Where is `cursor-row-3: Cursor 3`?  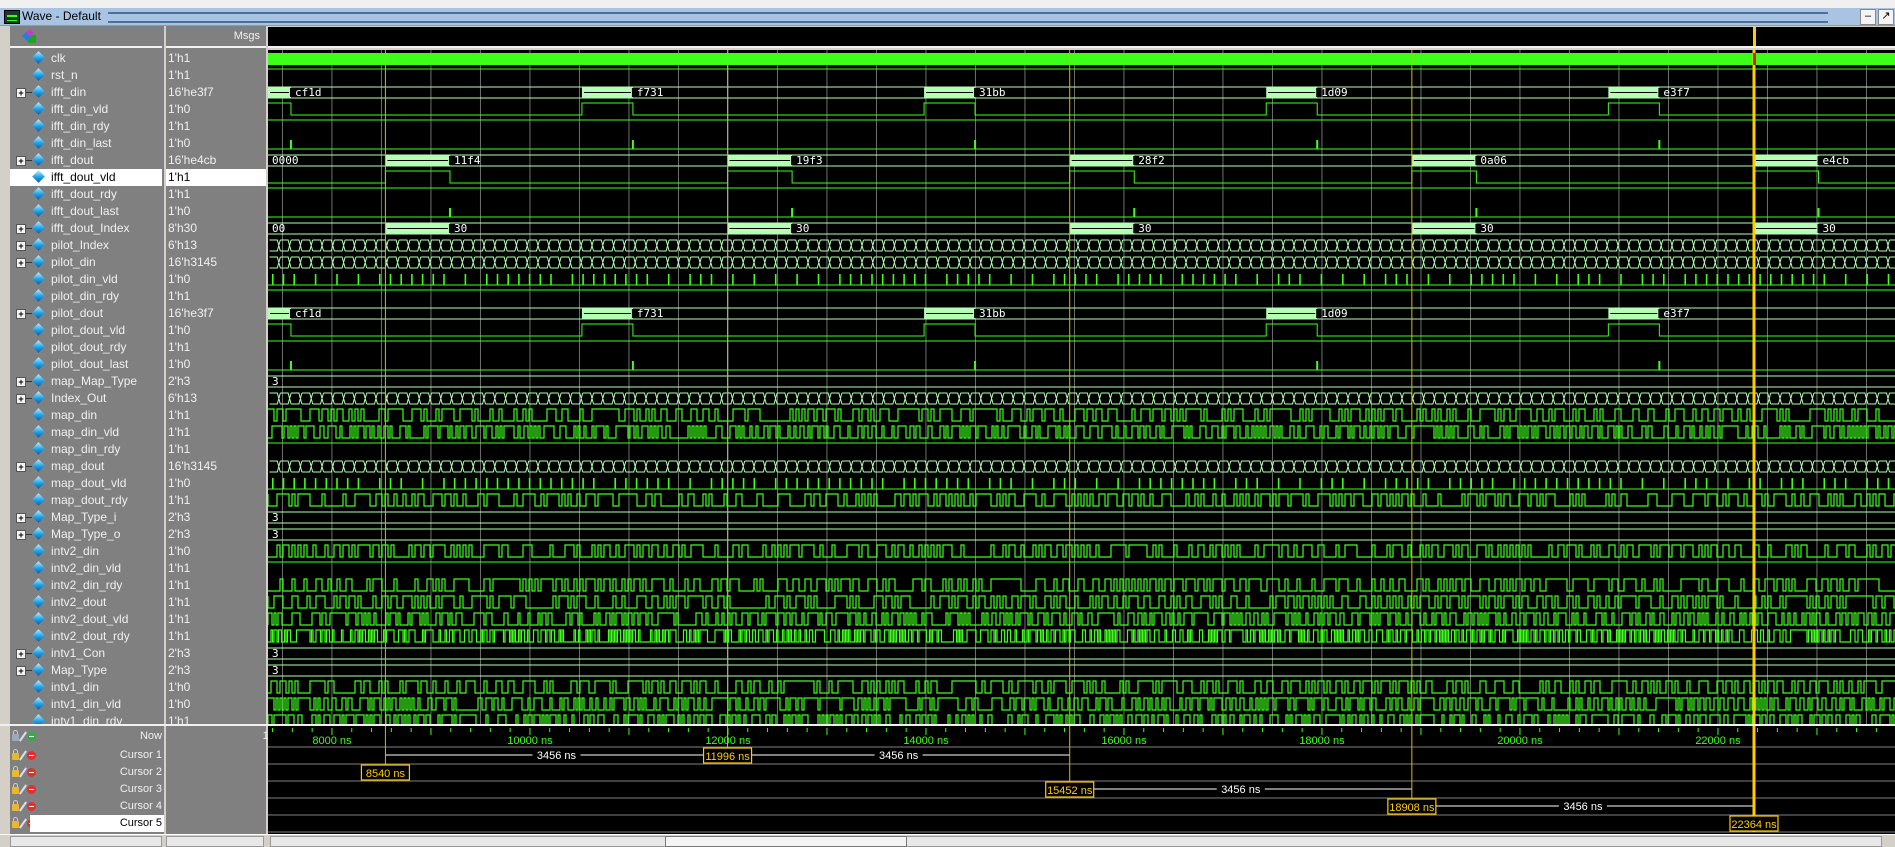 cursor-row-3: Cursor 3 is located at coordinates (87, 789).